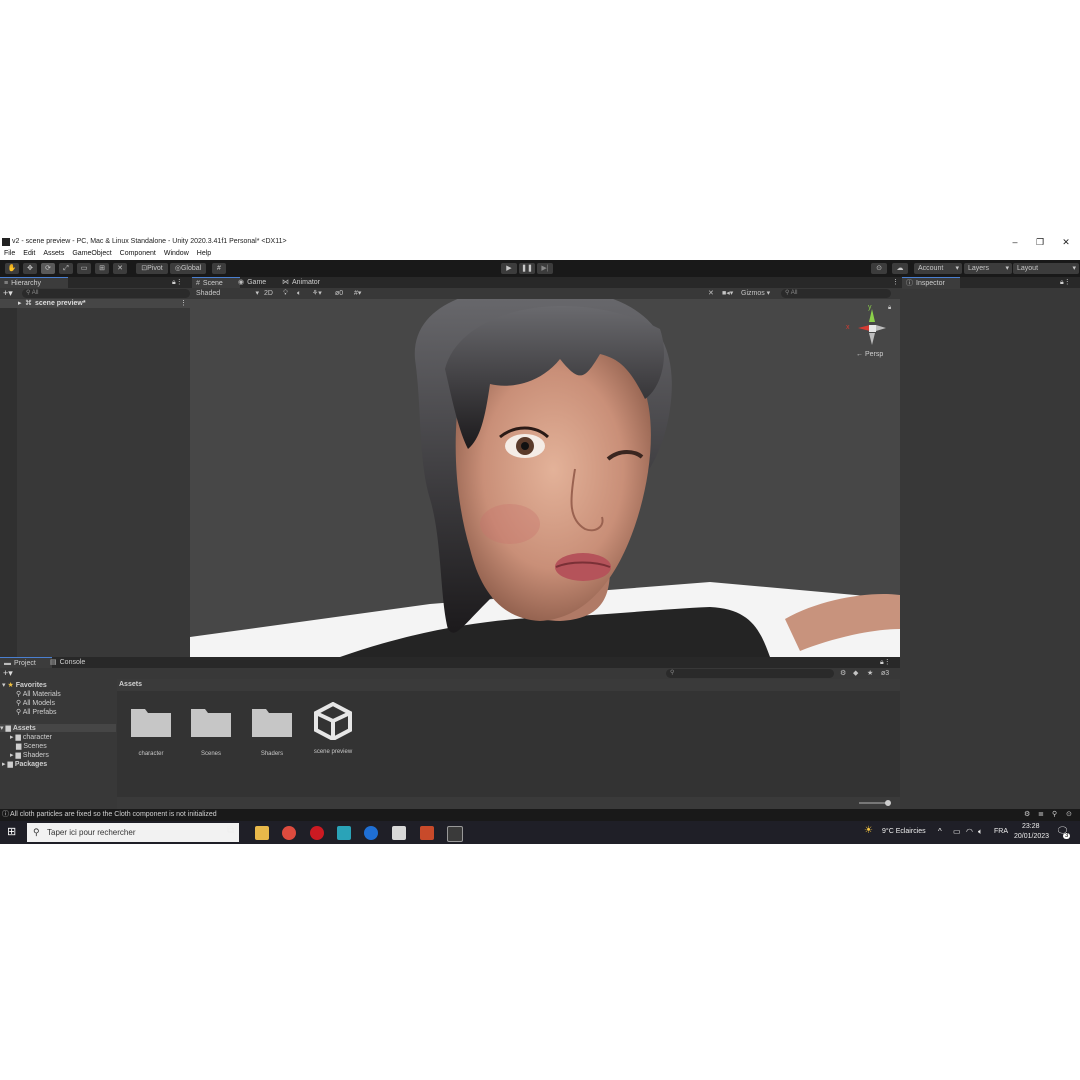 Image resolution: width=1080 pixels, height=1080 pixels. What do you see at coordinates (183, 303) in the screenshot?
I see `more-icon: ⋮` at bounding box center [183, 303].